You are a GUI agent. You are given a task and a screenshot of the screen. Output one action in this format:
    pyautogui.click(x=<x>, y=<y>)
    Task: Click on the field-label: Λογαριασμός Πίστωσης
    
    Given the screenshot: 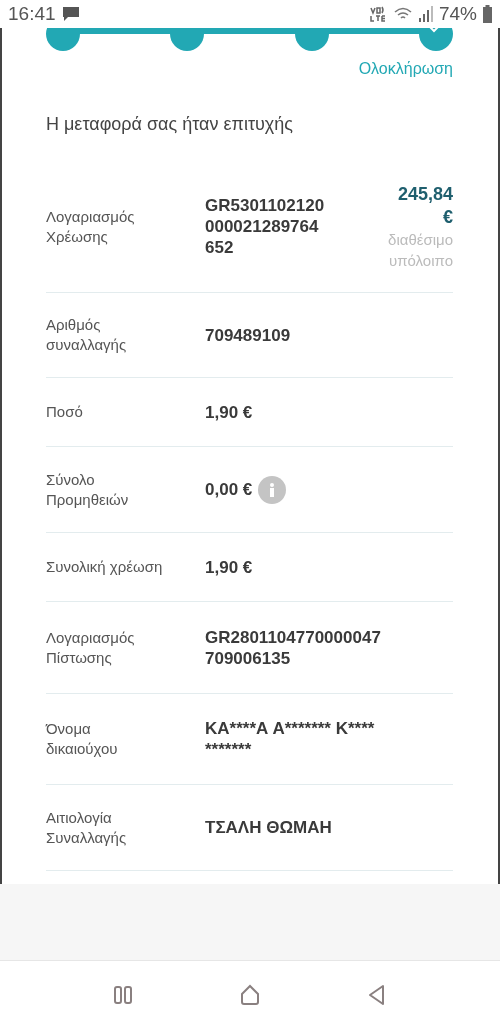 What is the action you would take?
    pyautogui.click(x=91, y=647)
    